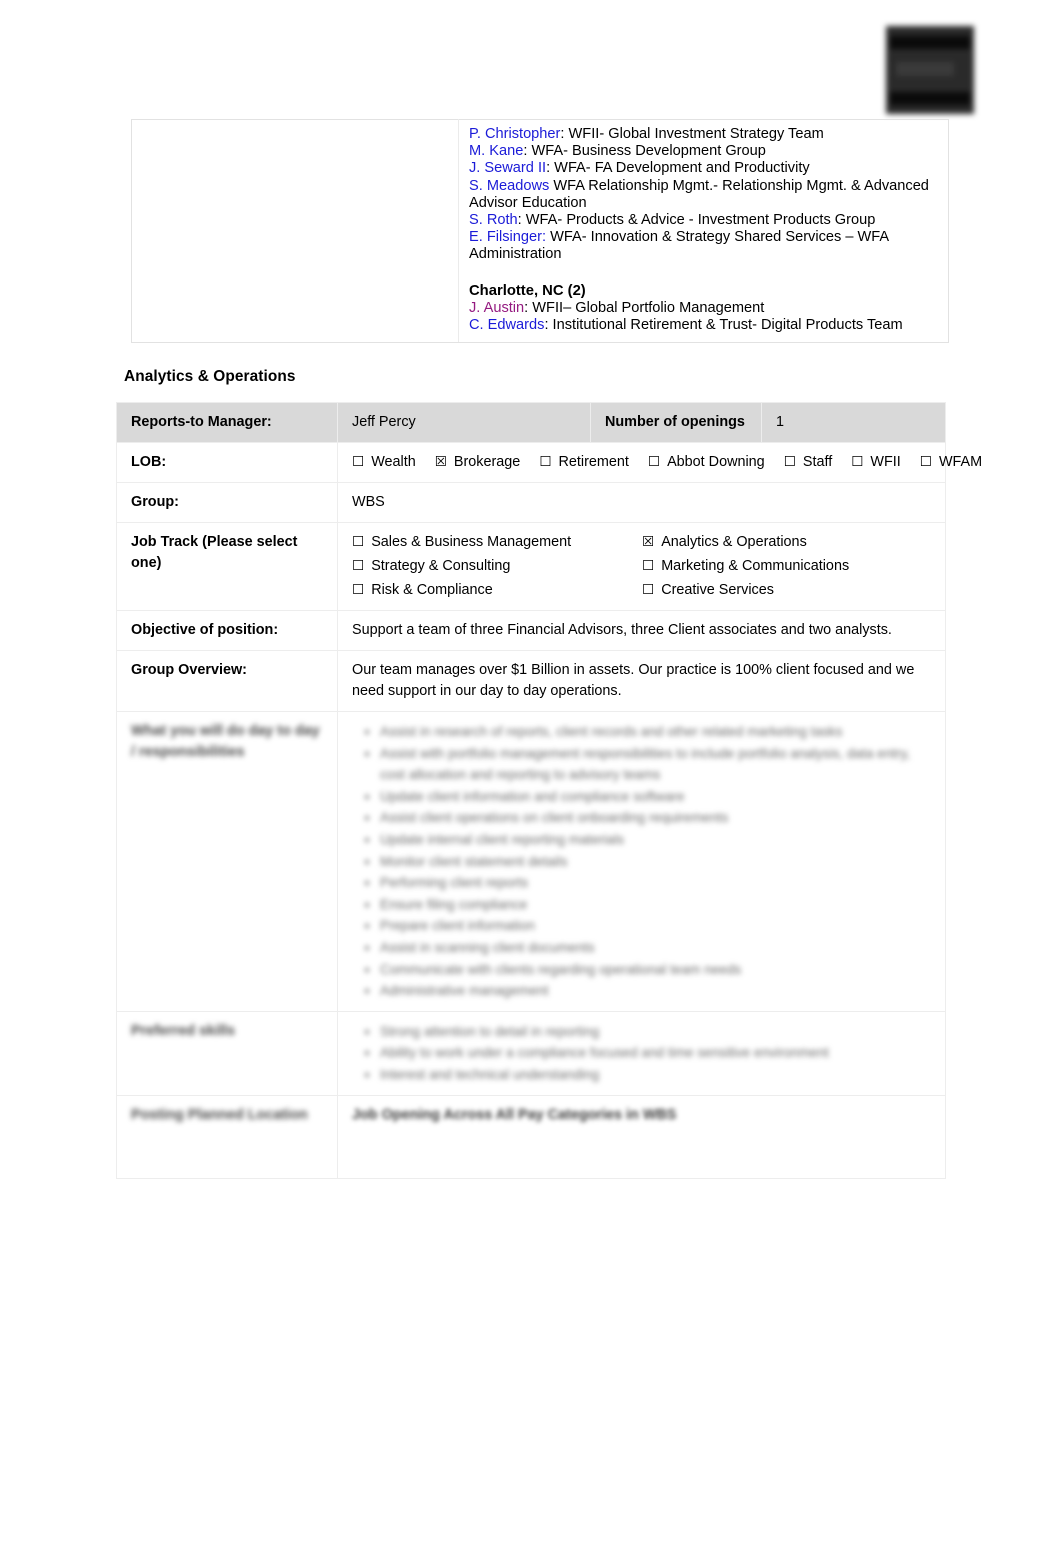 The image size is (1062, 1561). Describe the element at coordinates (648, 151) in the screenshot. I see `entry-desc: WFA- Business Development Group` at that location.